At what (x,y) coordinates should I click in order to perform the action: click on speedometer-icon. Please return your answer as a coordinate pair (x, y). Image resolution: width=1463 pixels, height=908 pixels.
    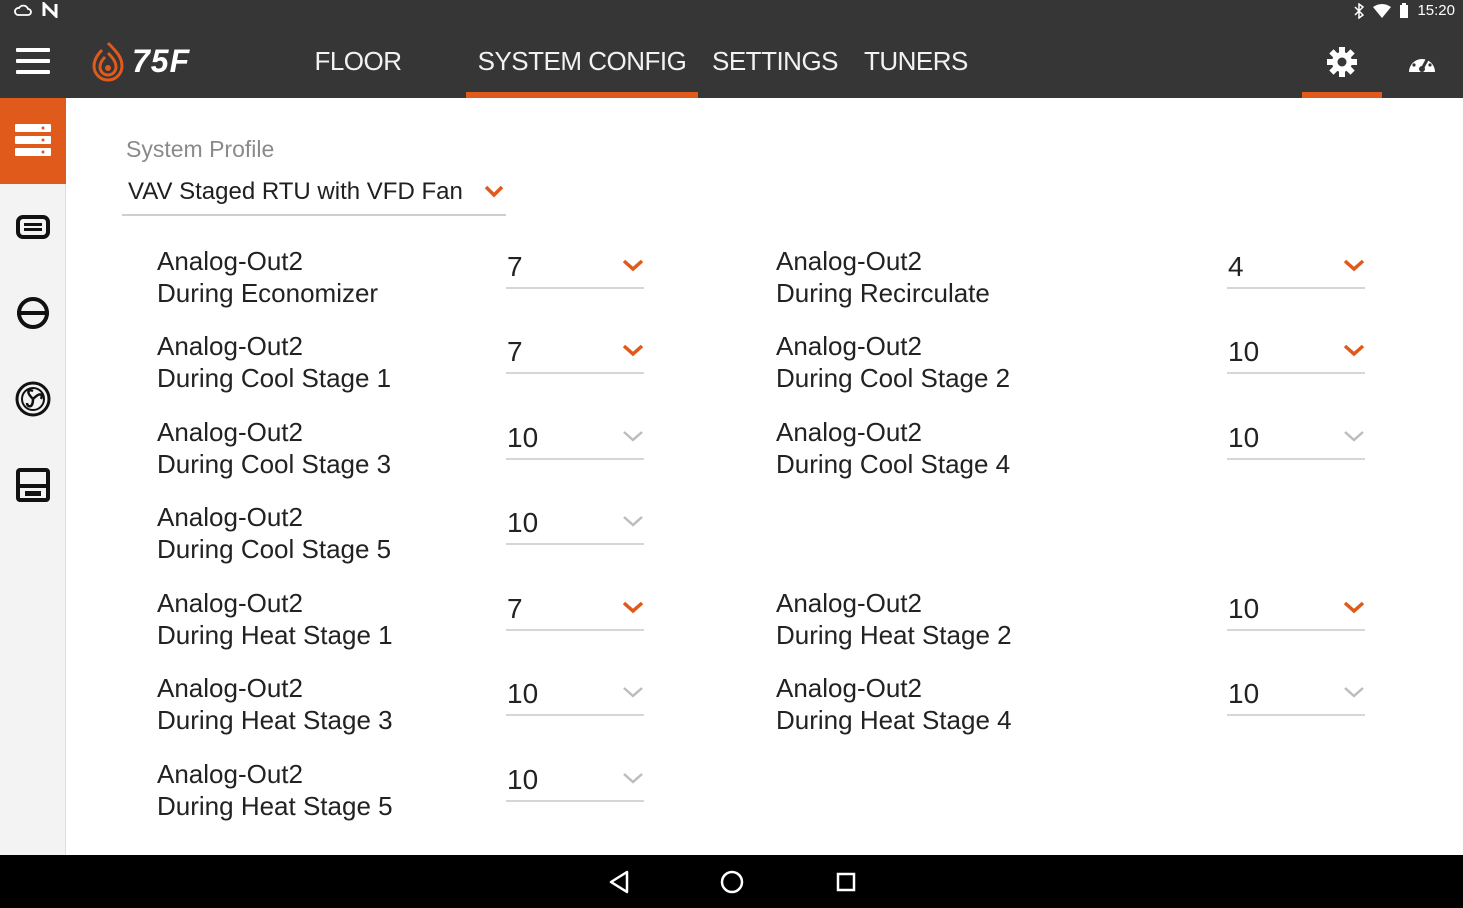
    Looking at the image, I should click on (1422, 62).